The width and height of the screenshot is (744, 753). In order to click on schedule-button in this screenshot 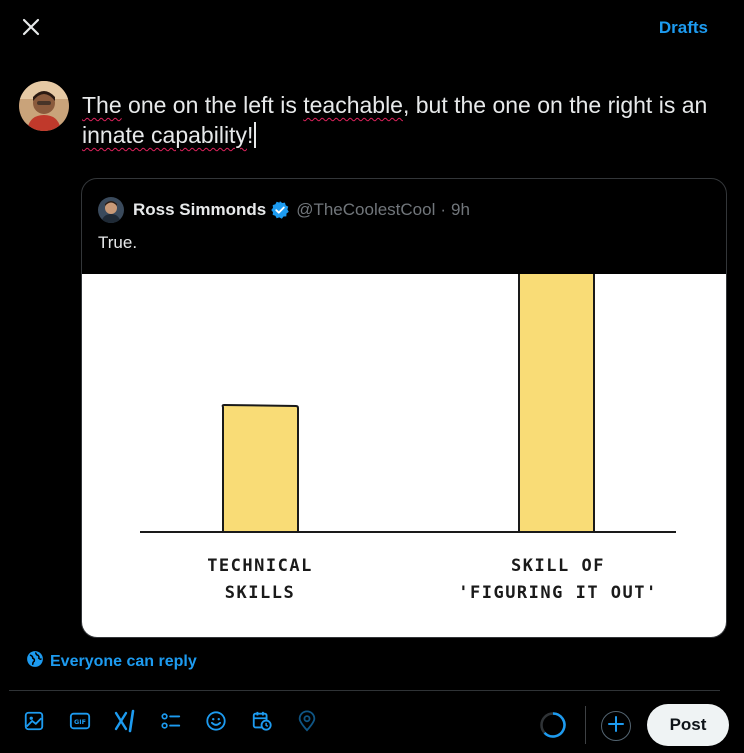, I will do `click(262, 723)`.